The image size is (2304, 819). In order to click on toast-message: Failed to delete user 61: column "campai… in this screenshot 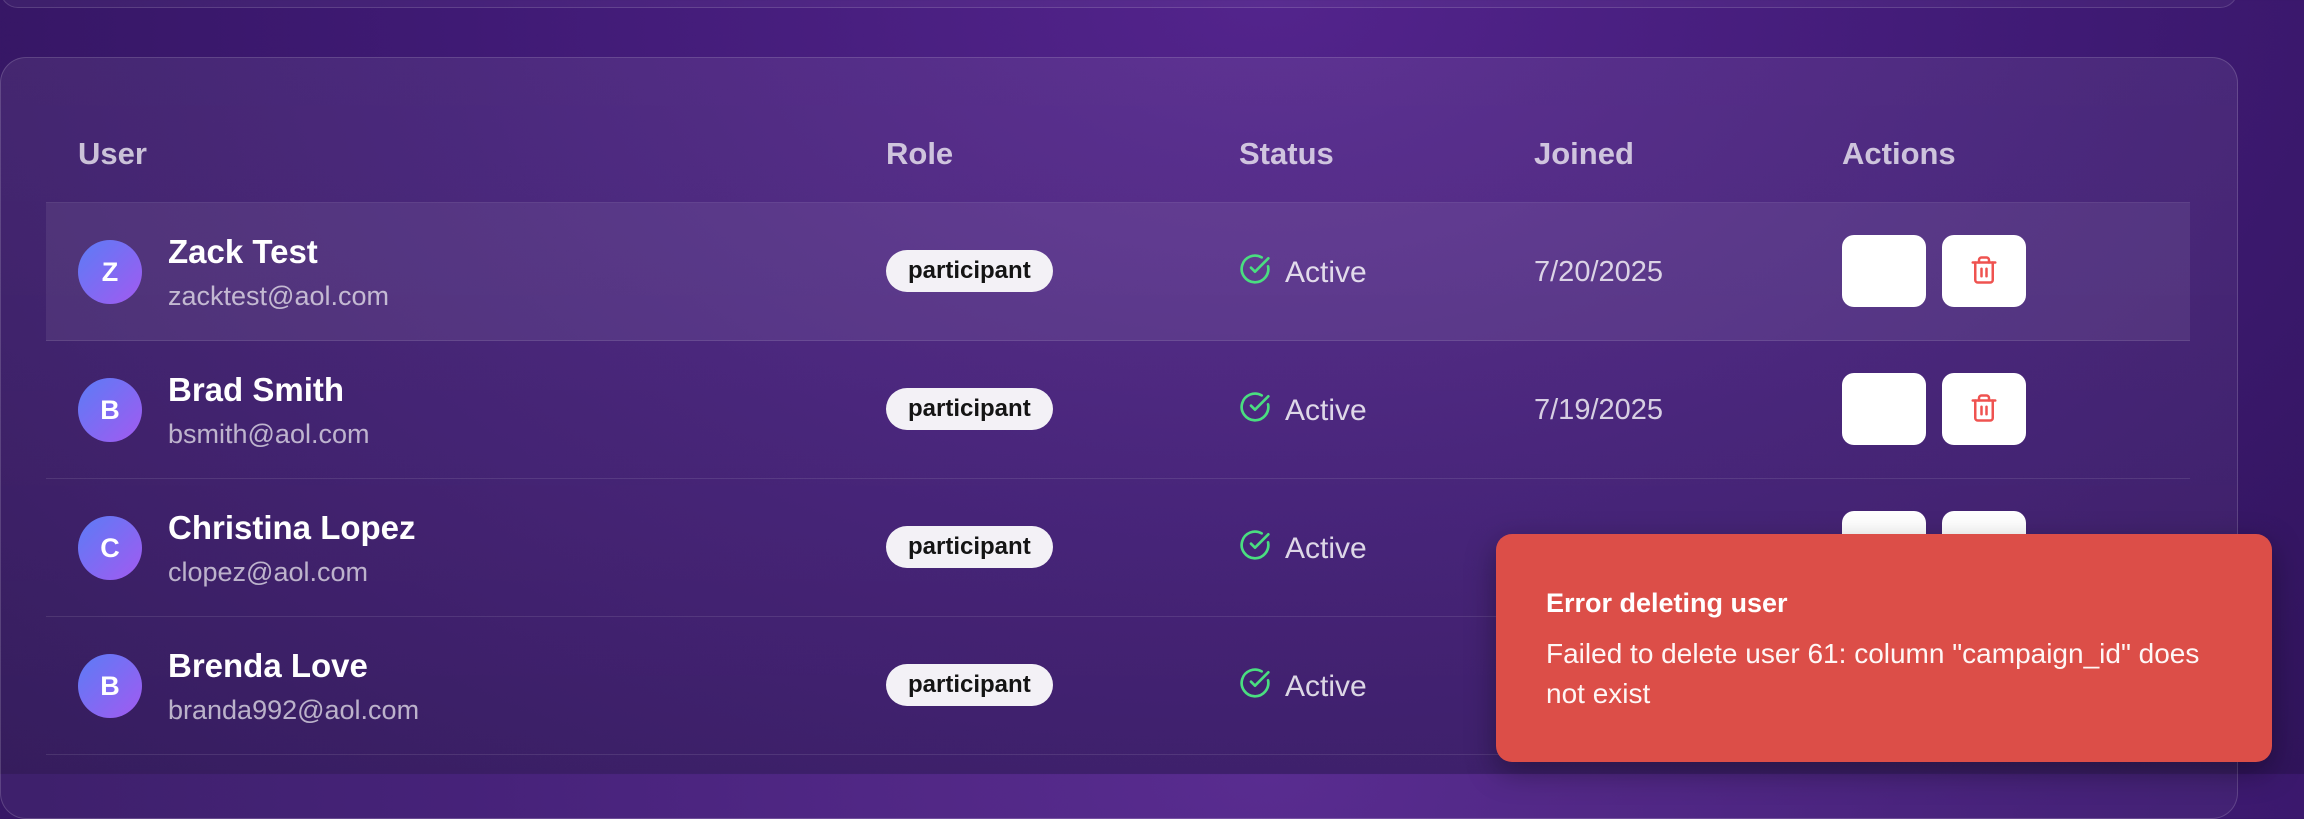, I will do `click(1873, 673)`.